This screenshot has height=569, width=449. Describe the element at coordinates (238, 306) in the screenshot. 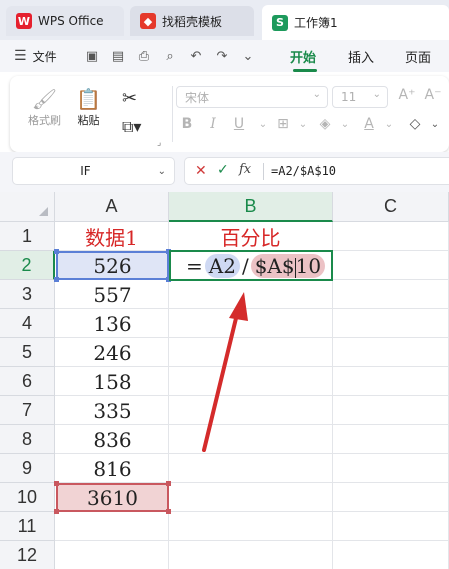

I see `arrow-head` at that location.